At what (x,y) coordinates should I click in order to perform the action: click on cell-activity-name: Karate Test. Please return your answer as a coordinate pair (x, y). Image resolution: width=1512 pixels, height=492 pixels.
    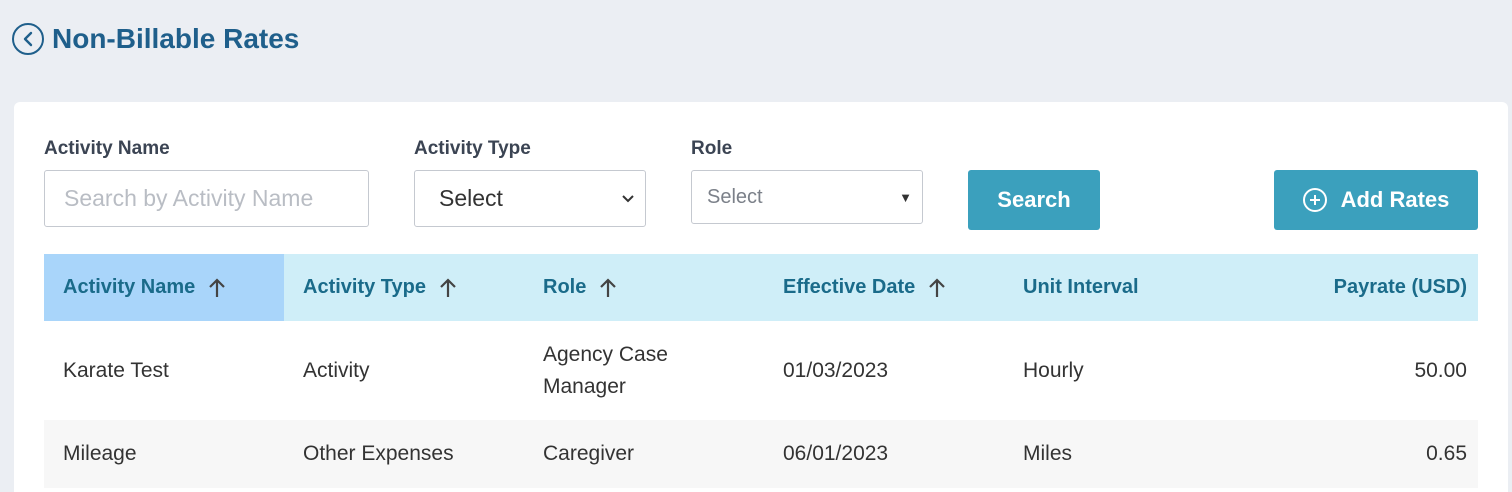
    Looking at the image, I should click on (116, 370).